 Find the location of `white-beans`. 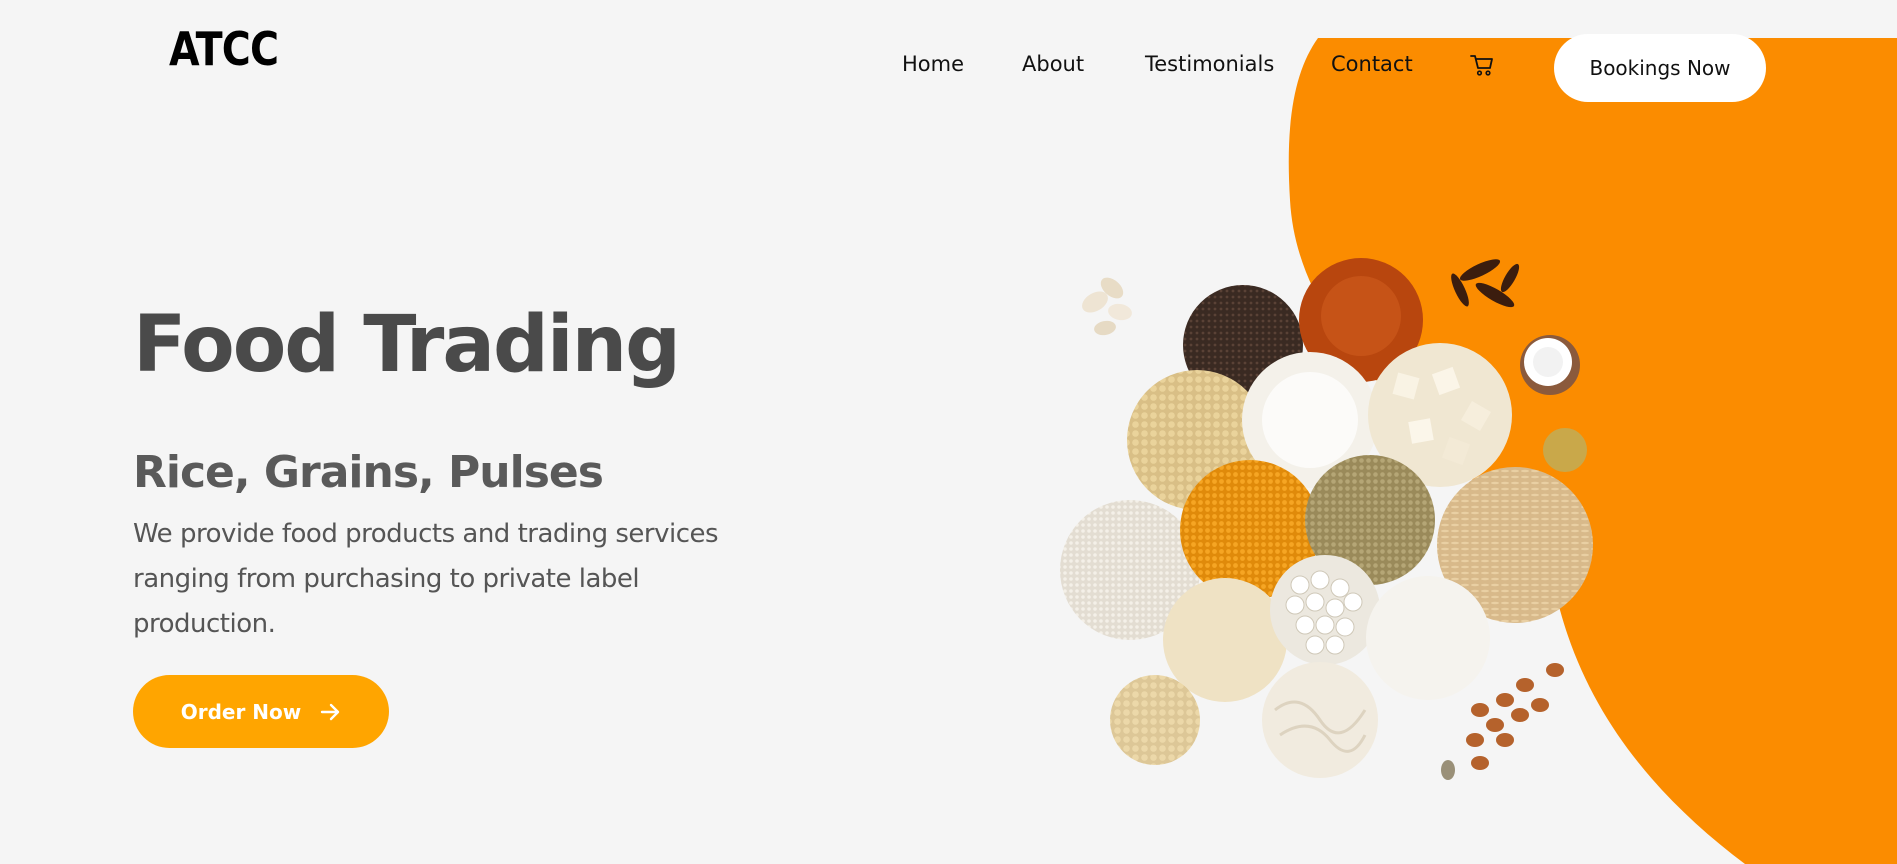

white-beans is located at coordinates (1325, 610).